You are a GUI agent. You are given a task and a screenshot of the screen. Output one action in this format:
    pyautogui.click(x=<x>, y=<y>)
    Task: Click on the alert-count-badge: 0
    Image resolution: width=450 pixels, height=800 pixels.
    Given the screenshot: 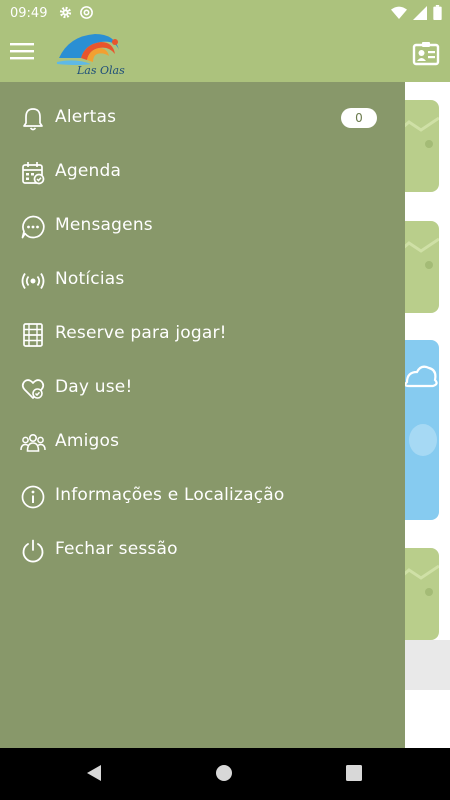 What is the action you would take?
    pyautogui.click(x=359, y=118)
    